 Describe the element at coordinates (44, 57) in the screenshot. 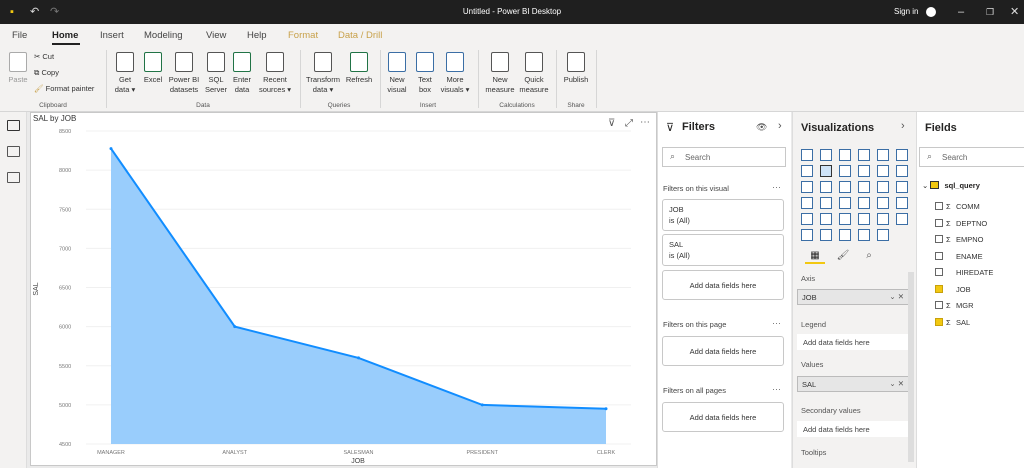

I see `cut-button: ✂ Cut` at that location.